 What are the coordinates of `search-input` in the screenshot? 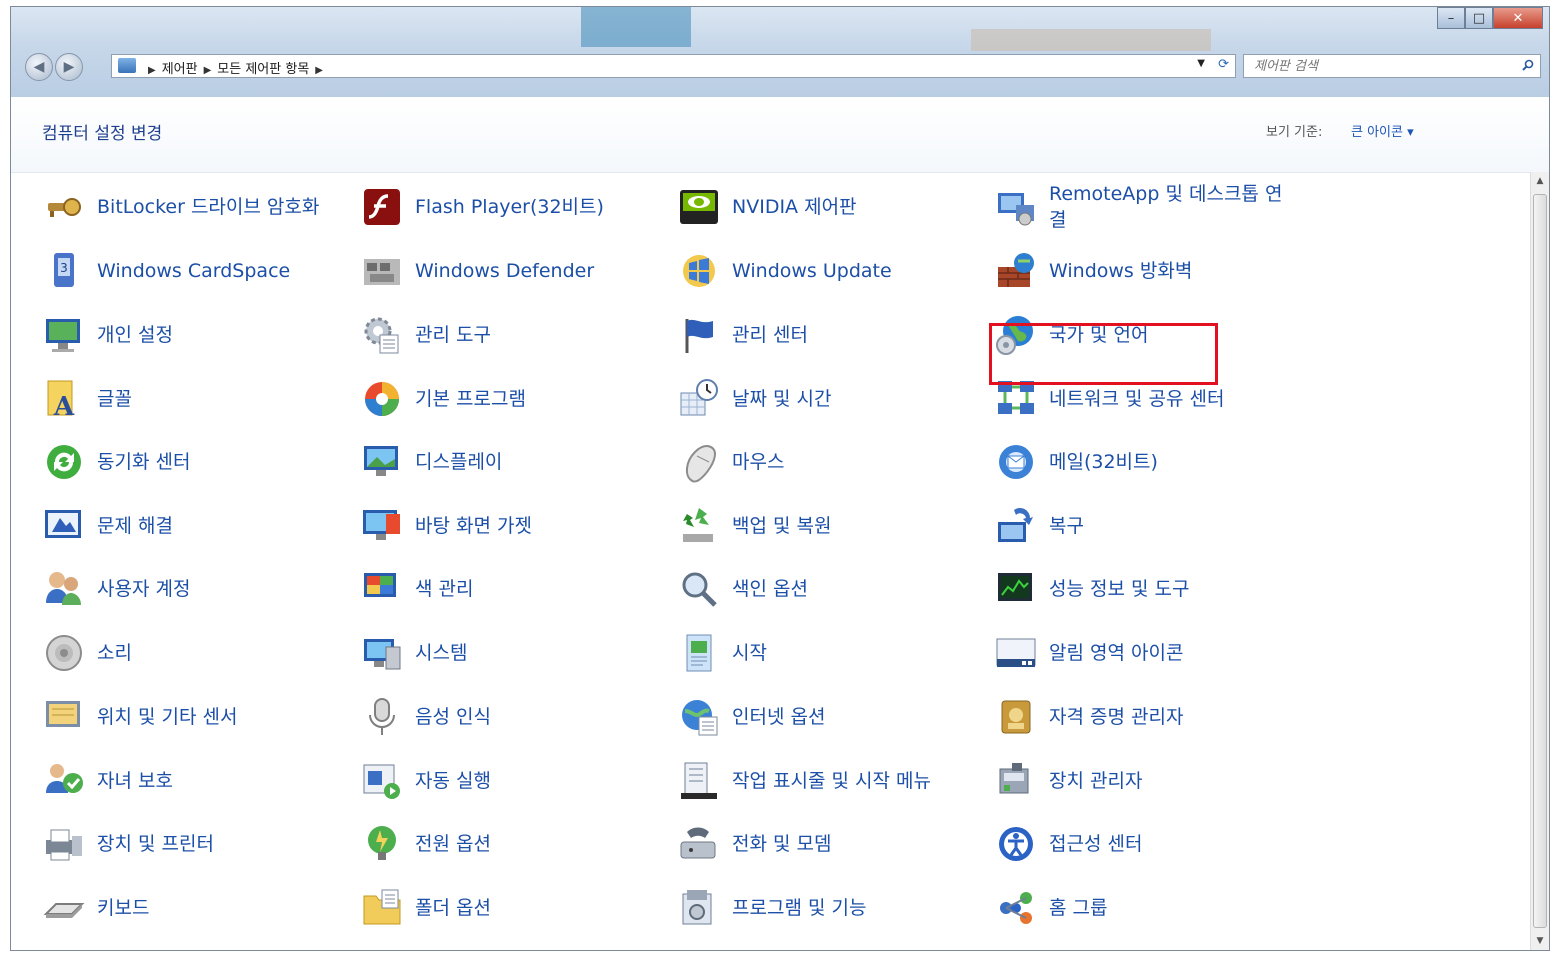 It's located at (1374, 66).